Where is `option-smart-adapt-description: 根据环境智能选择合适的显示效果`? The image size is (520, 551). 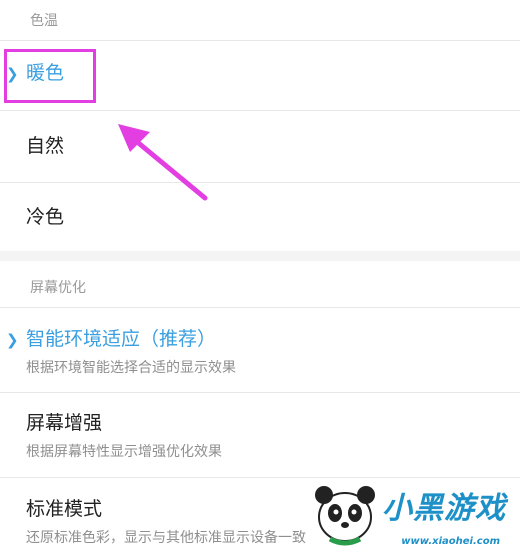
option-smart-adapt-description: 根据环境智能选择合适的显示效果 is located at coordinates (131, 367).